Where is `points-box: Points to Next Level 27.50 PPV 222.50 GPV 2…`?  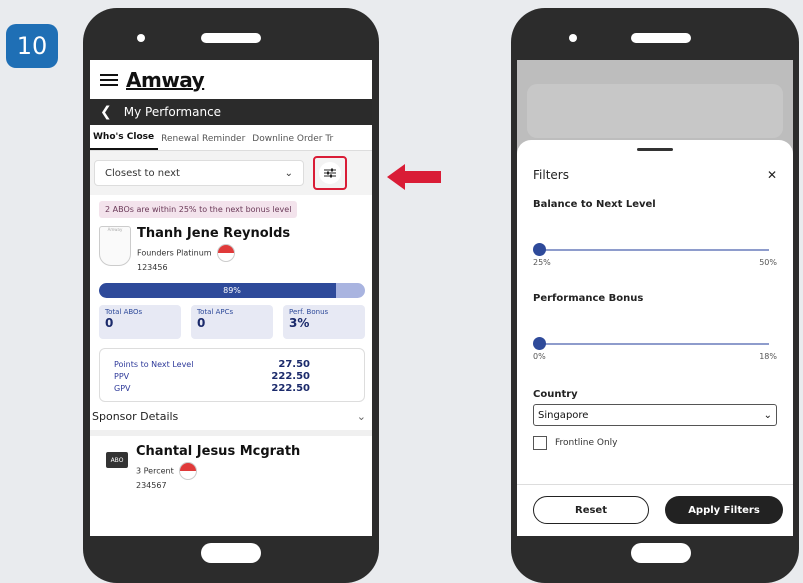
points-box: Points to Next Level 27.50 PPV 222.50 GPV 2… is located at coordinates (232, 375).